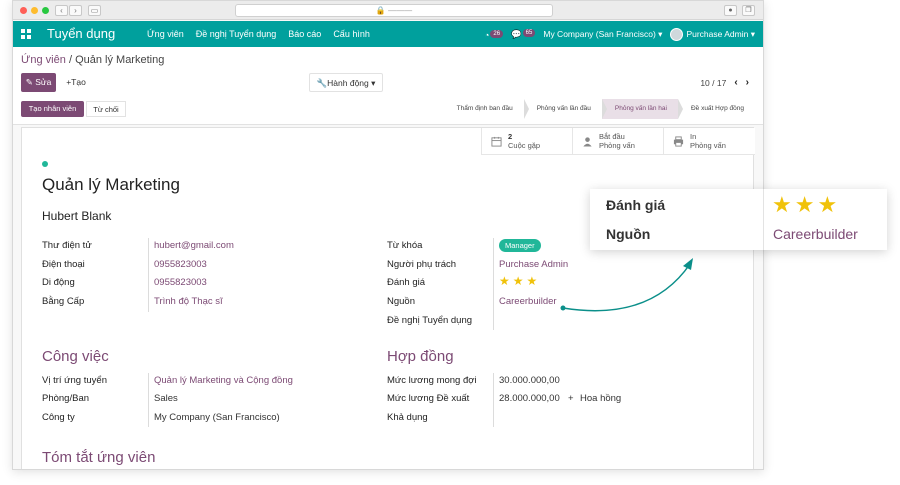  I want to click on field-label-rating: Đánh giá, so click(406, 282).